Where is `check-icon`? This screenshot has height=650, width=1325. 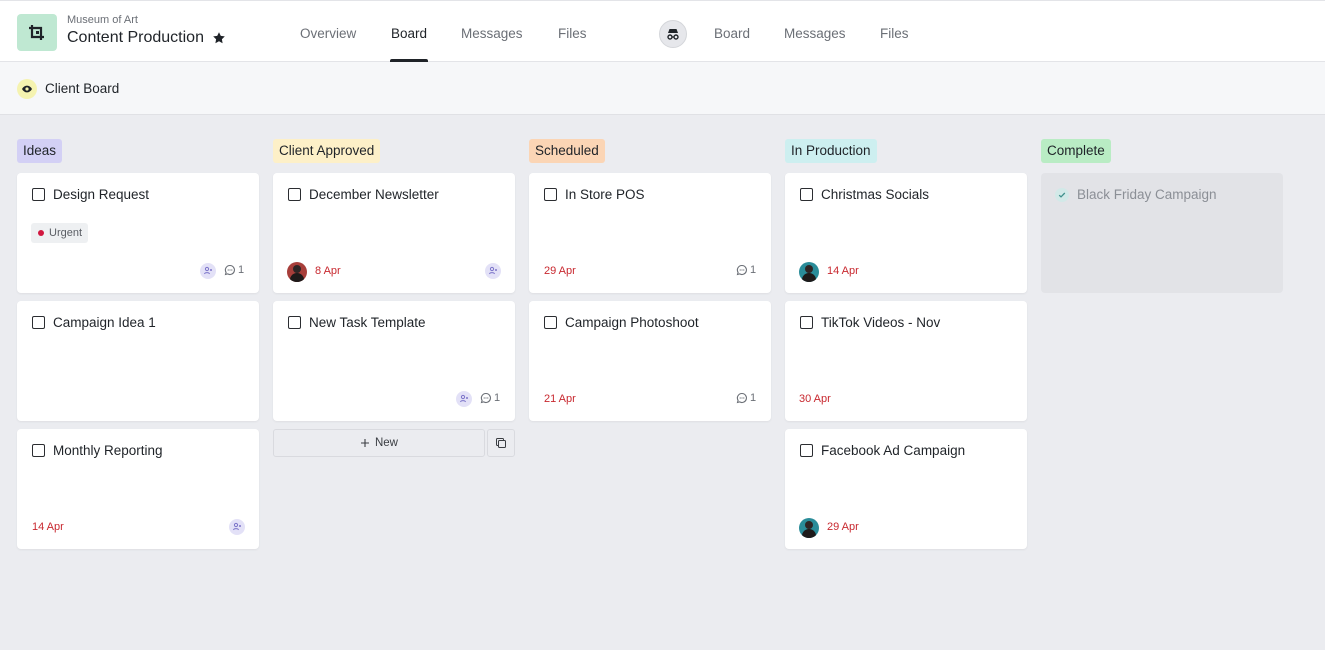
check-icon is located at coordinates (1062, 195).